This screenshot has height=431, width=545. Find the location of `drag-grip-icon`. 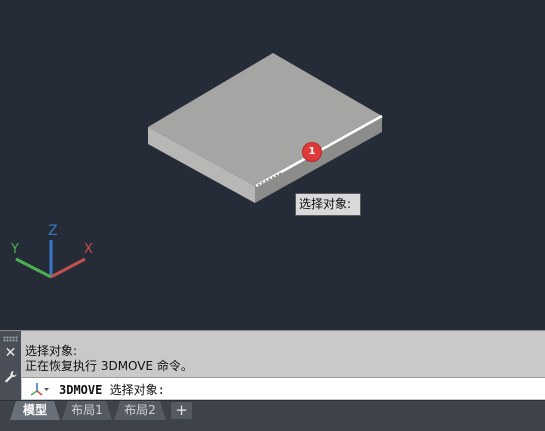

drag-grip-icon is located at coordinates (10, 339).